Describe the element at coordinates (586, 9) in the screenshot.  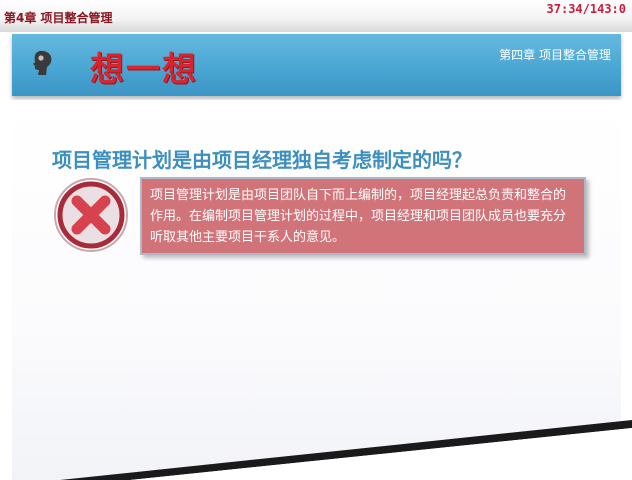
I see `playback-timer: 37:34/143:0` at that location.